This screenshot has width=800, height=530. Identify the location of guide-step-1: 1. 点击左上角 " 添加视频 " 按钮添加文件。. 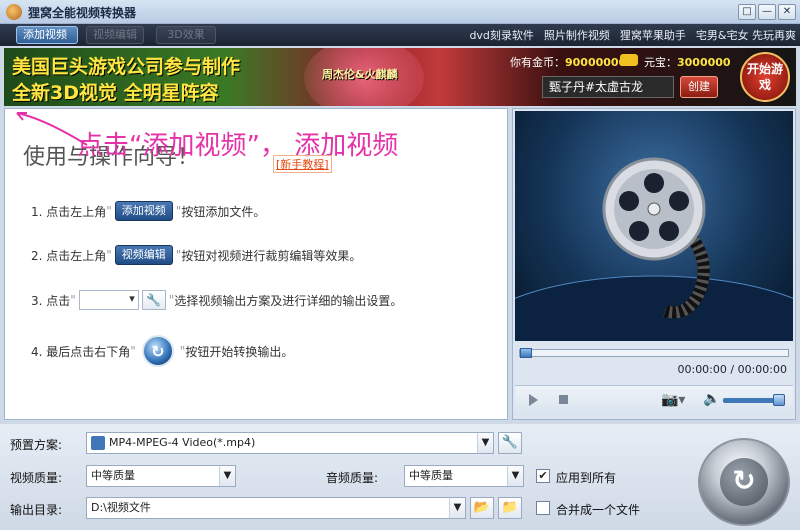
(148, 211).